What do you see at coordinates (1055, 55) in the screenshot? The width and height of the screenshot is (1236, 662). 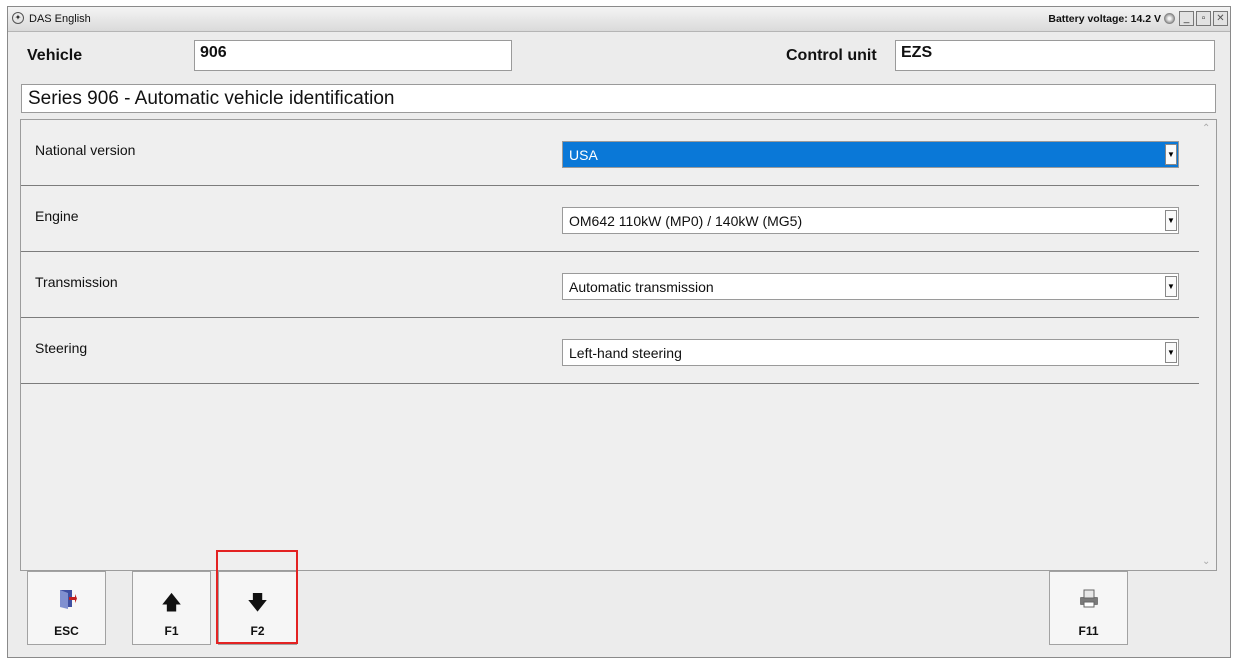 I see `control-unit-field: EZS` at bounding box center [1055, 55].